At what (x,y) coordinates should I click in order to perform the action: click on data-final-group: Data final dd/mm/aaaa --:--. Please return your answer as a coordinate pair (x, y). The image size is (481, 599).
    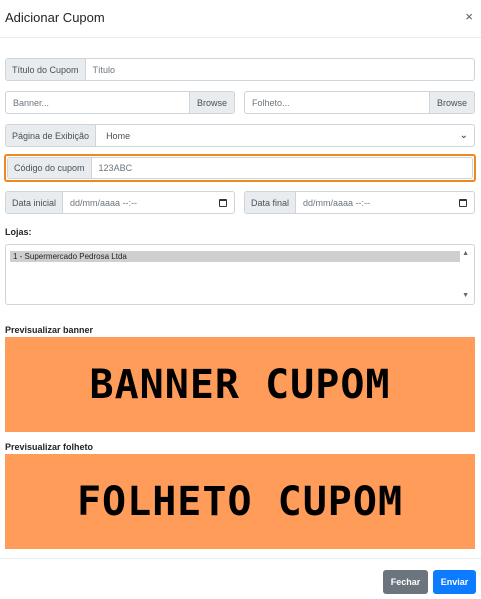
    Looking at the image, I should click on (359, 202).